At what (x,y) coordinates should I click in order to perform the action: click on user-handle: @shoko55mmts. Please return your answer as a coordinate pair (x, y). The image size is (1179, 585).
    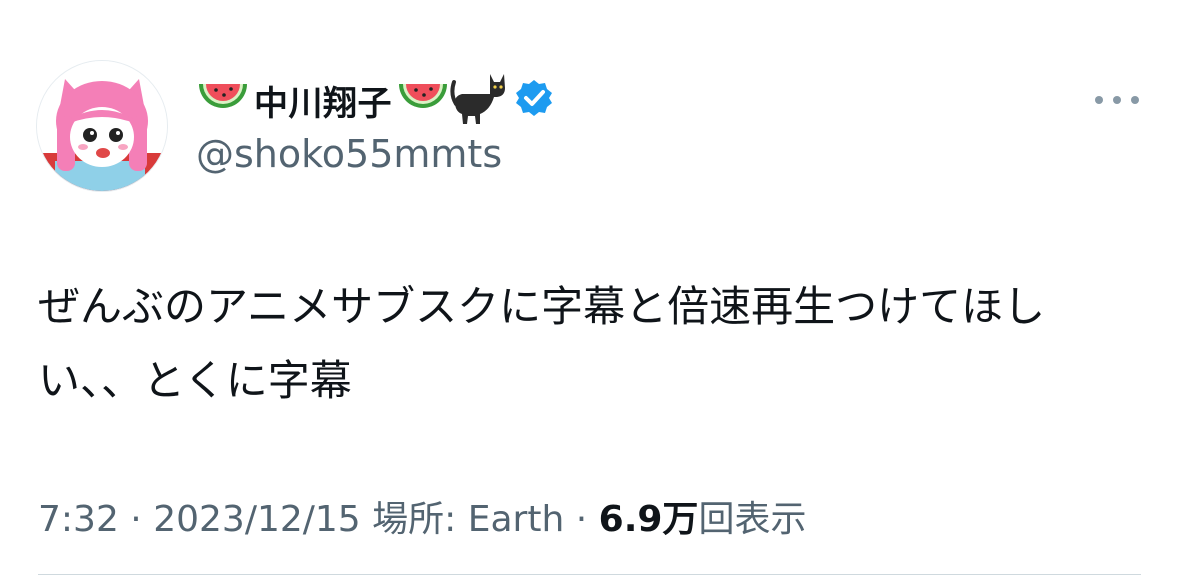
    Looking at the image, I should click on (349, 154).